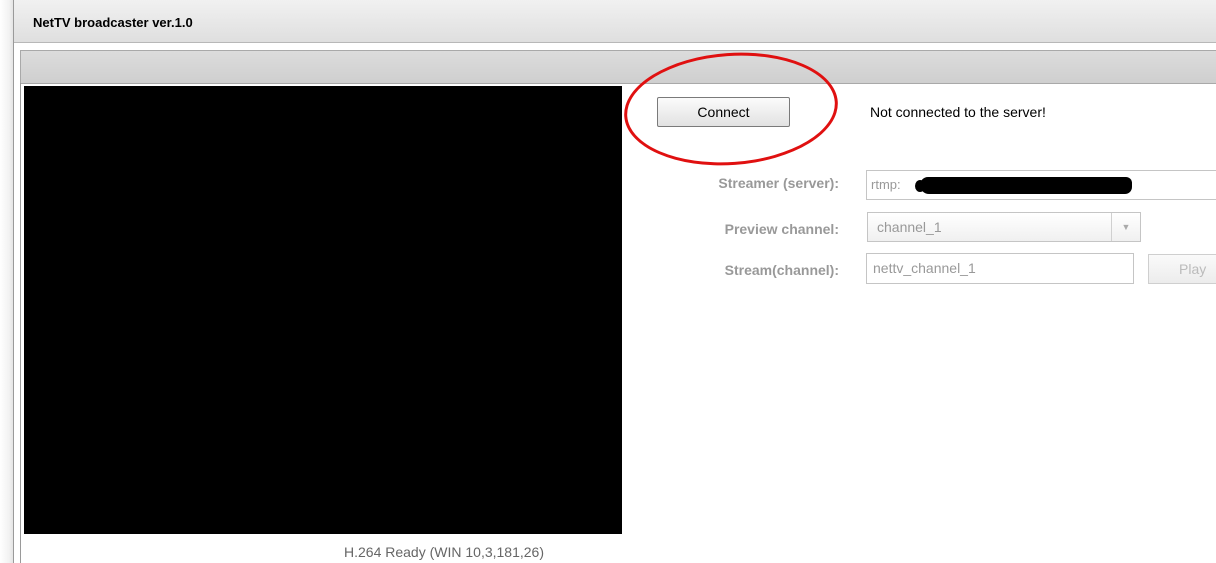 The width and height of the screenshot is (1216, 563). Describe the element at coordinates (615, 21) in the screenshot. I see `title-bar: NetTV broadcaster ver.1.0` at that location.